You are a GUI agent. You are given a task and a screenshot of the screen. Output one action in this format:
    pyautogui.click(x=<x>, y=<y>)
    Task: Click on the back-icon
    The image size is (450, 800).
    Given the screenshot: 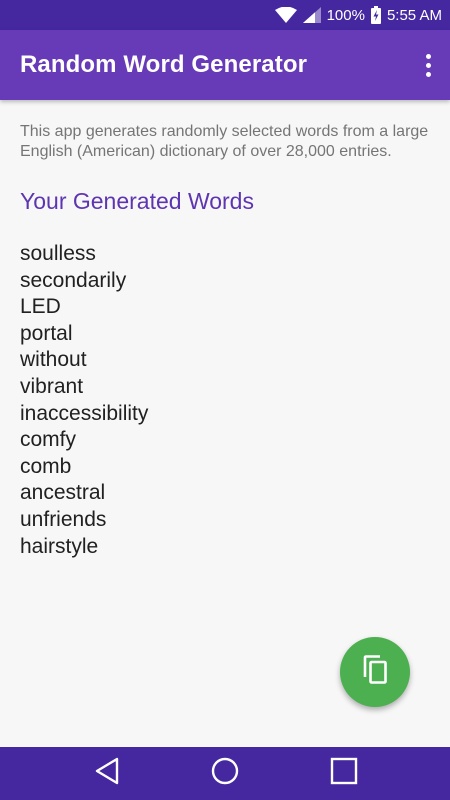 What is the action you would take?
    pyautogui.click(x=107, y=773)
    